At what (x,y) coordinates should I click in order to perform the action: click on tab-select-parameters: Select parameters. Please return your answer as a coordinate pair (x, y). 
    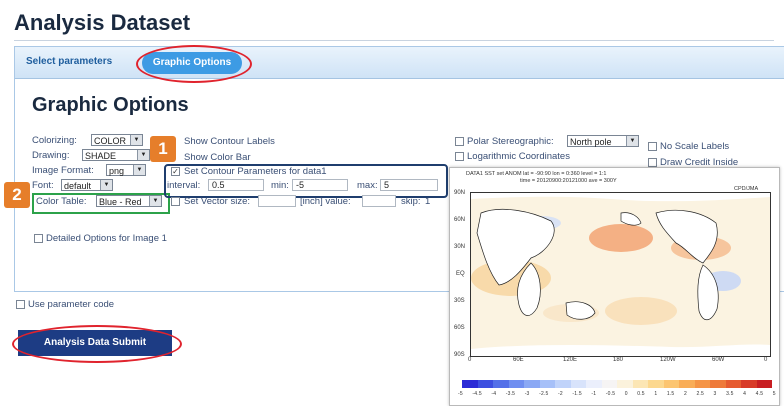
    Looking at the image, I should click on (69, 61).